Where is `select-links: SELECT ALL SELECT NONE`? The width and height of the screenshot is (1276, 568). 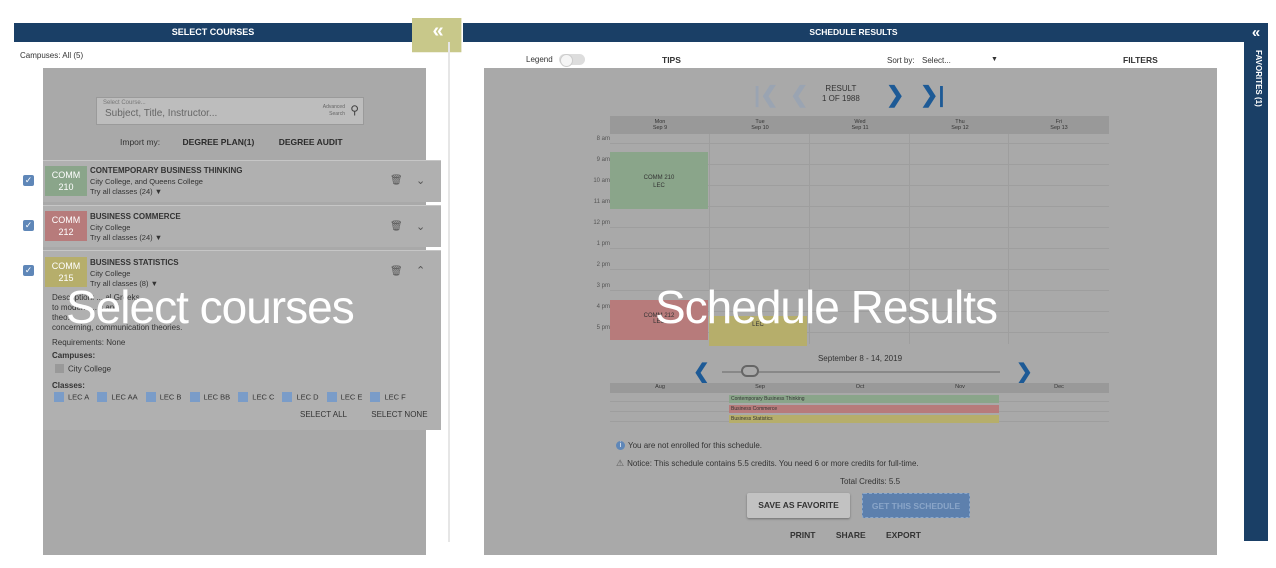
select-links: SELECT ALL SELECT NONE is located at coordinates (375, 414).